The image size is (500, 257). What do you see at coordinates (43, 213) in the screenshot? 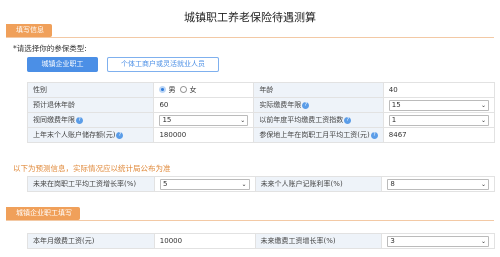
I see `section-tab-employee: 城镇企业职工填写` at bounding box center [43, 213].